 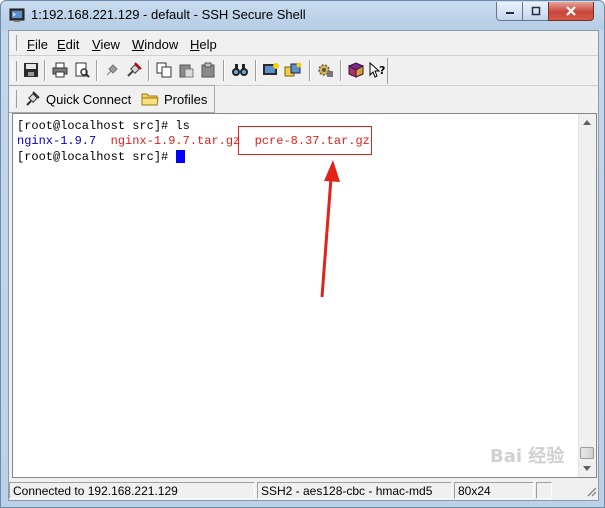 I want to click on settings-icon, so click(x=325, y=70).